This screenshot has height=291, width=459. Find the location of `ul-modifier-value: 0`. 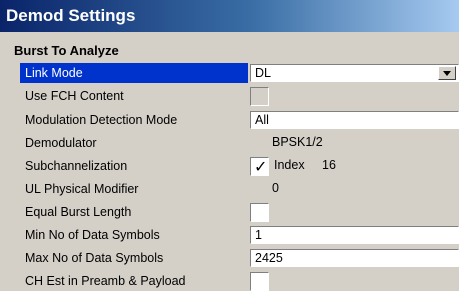

ul-modifier-value: 0 is located at coordinates (275, 188).